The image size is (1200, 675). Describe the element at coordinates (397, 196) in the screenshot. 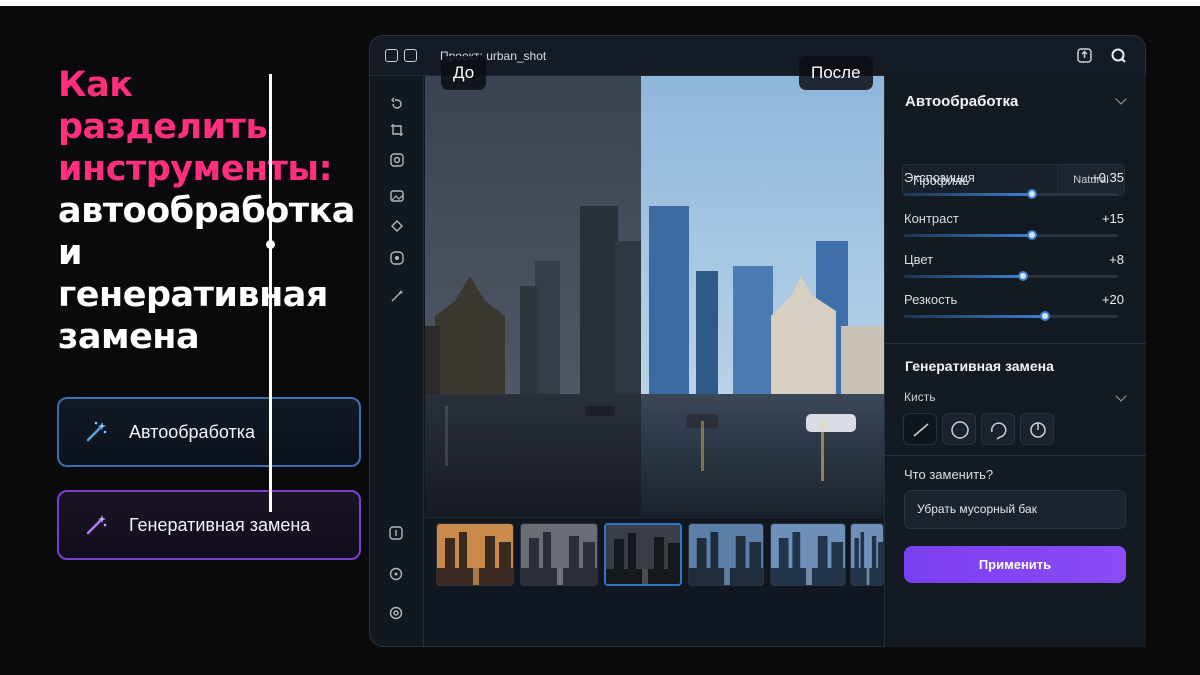

I see `image-icon` at that location.